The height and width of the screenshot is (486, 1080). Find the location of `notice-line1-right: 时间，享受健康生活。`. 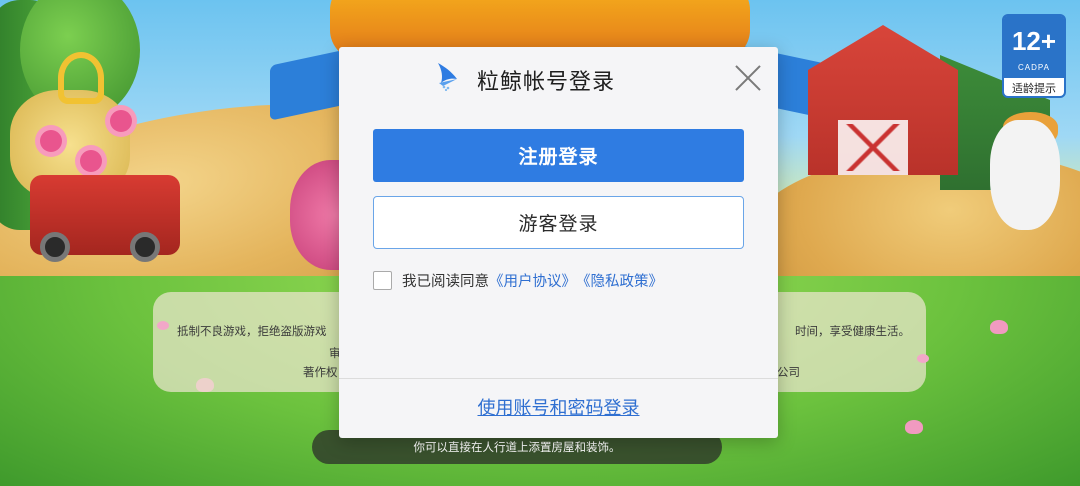

notice-line1-right: 时间，享受健康生活。 is located at coordinates (852, 331).